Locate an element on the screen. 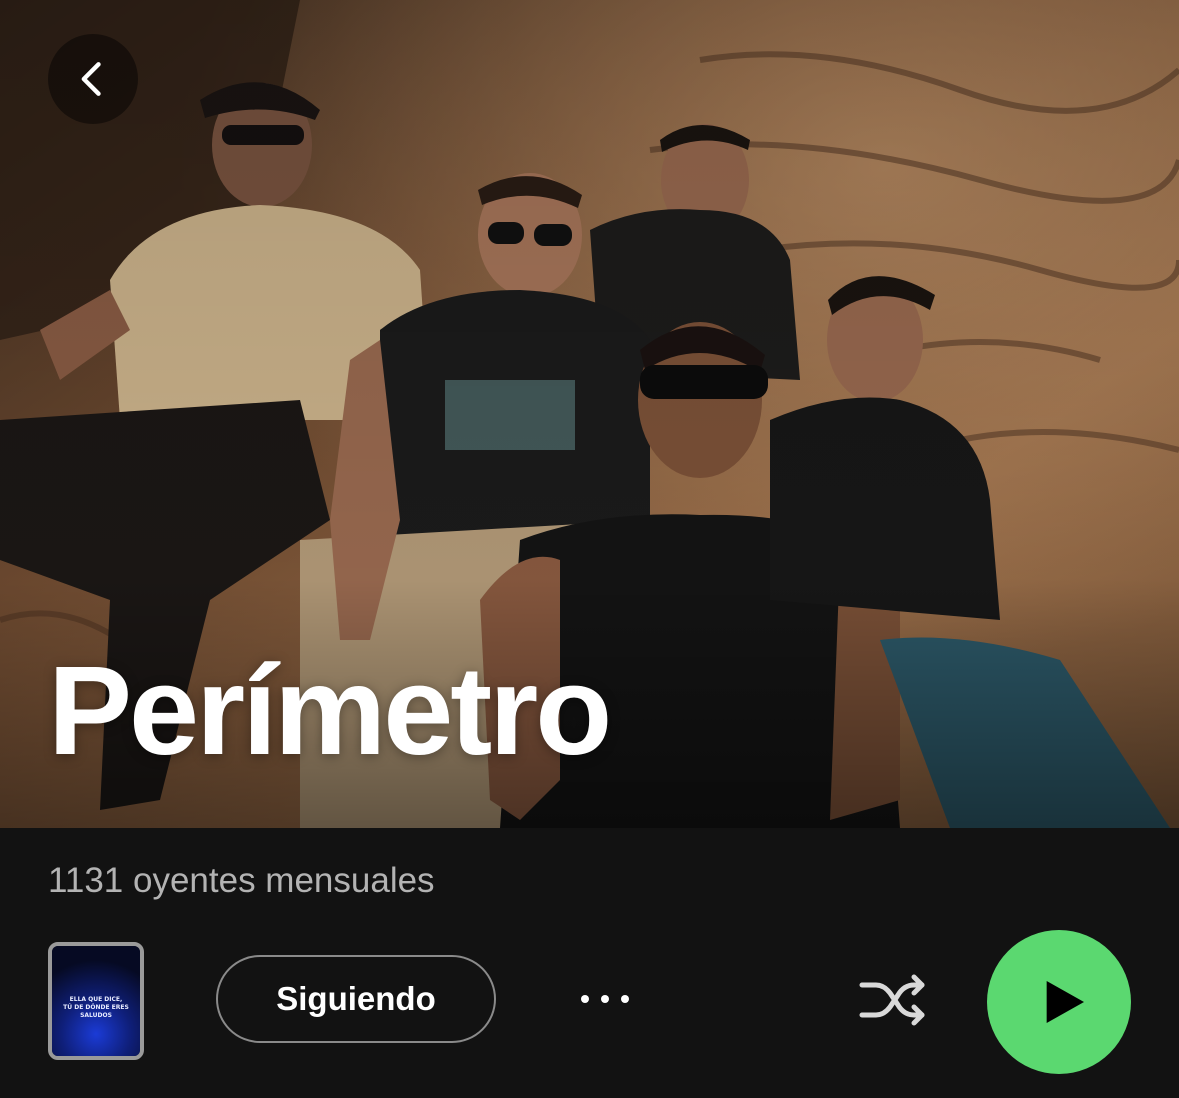 The image size is (1179, 1098). play-button is located at coordinates (1059, 1002).